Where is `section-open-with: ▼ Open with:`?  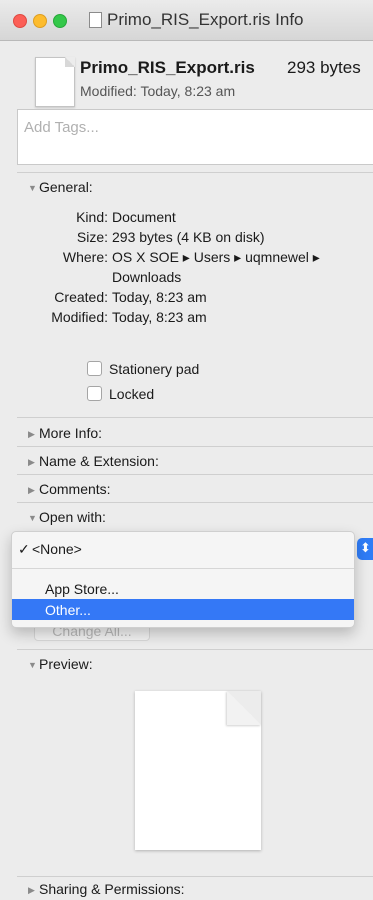 section-open-with: ▼ Open with: is located at coordinates (67, 517).